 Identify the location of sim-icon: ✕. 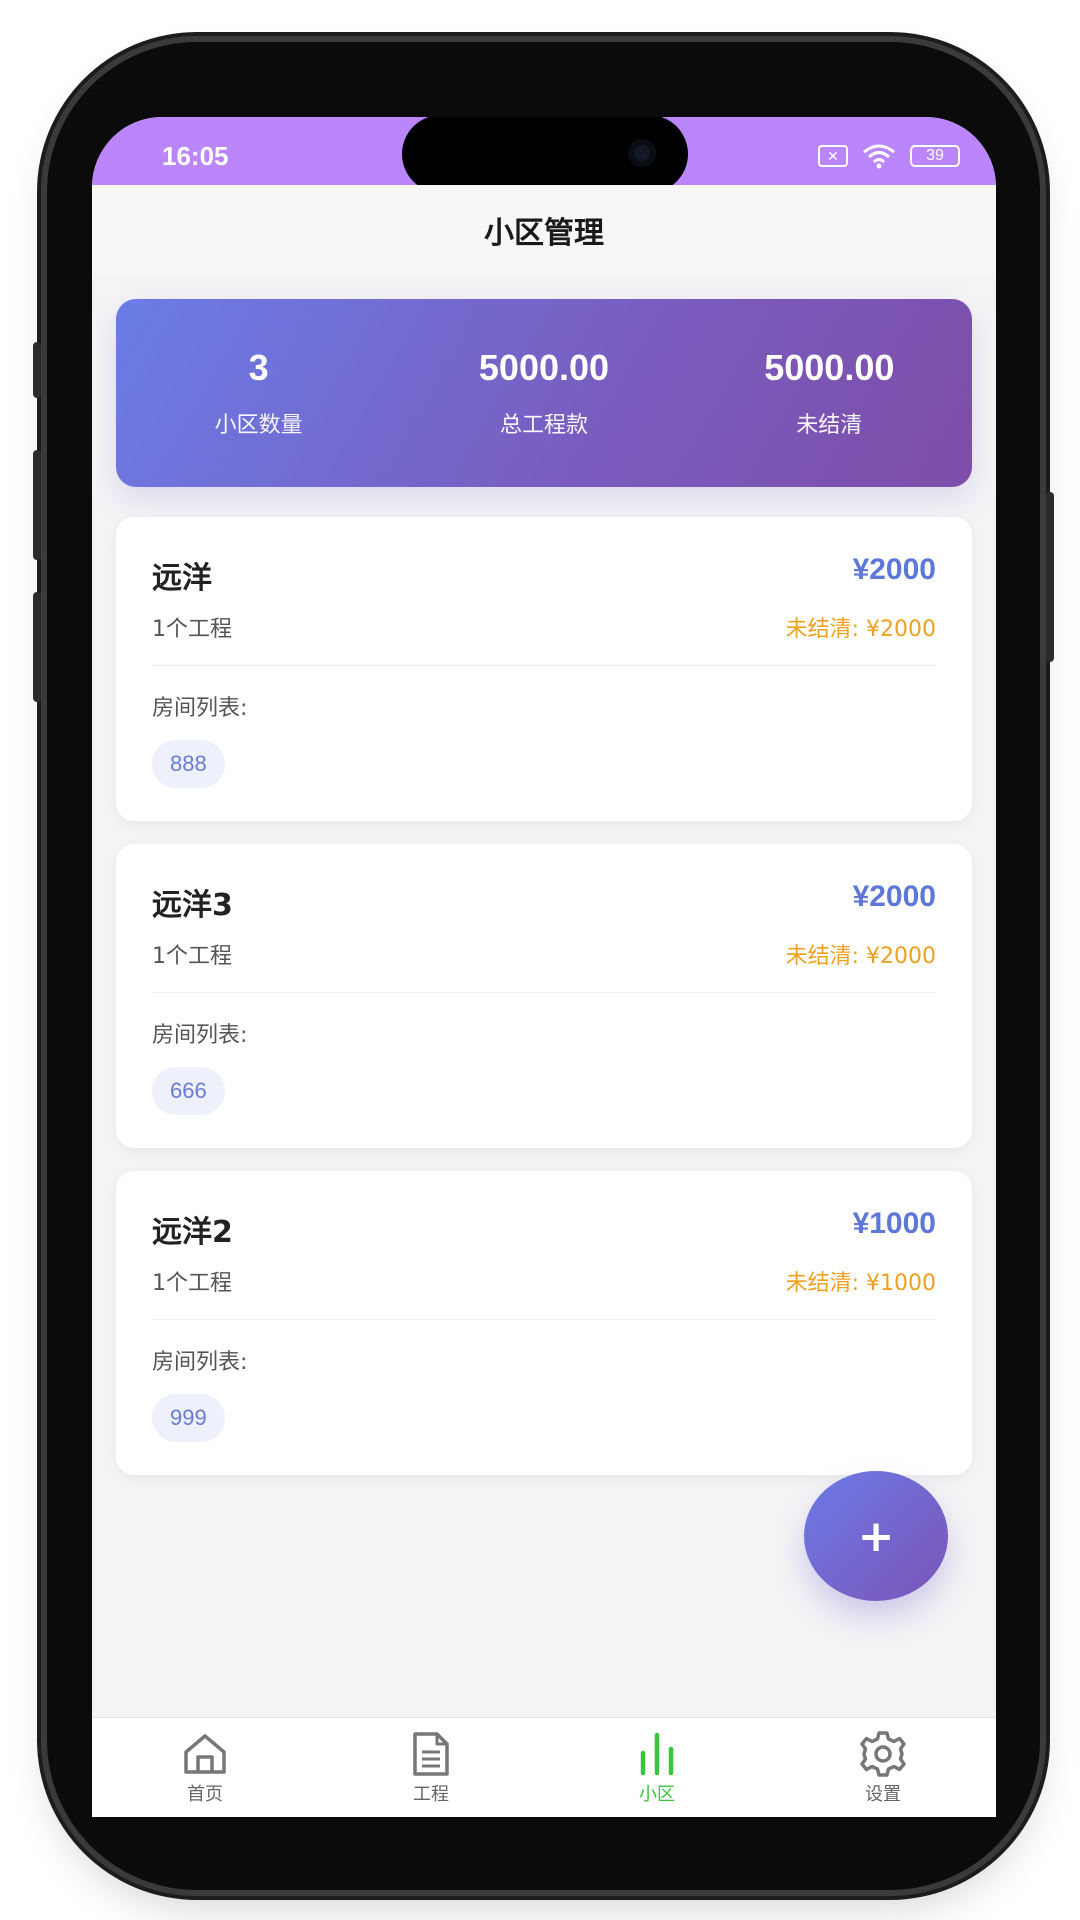
(833, 156).